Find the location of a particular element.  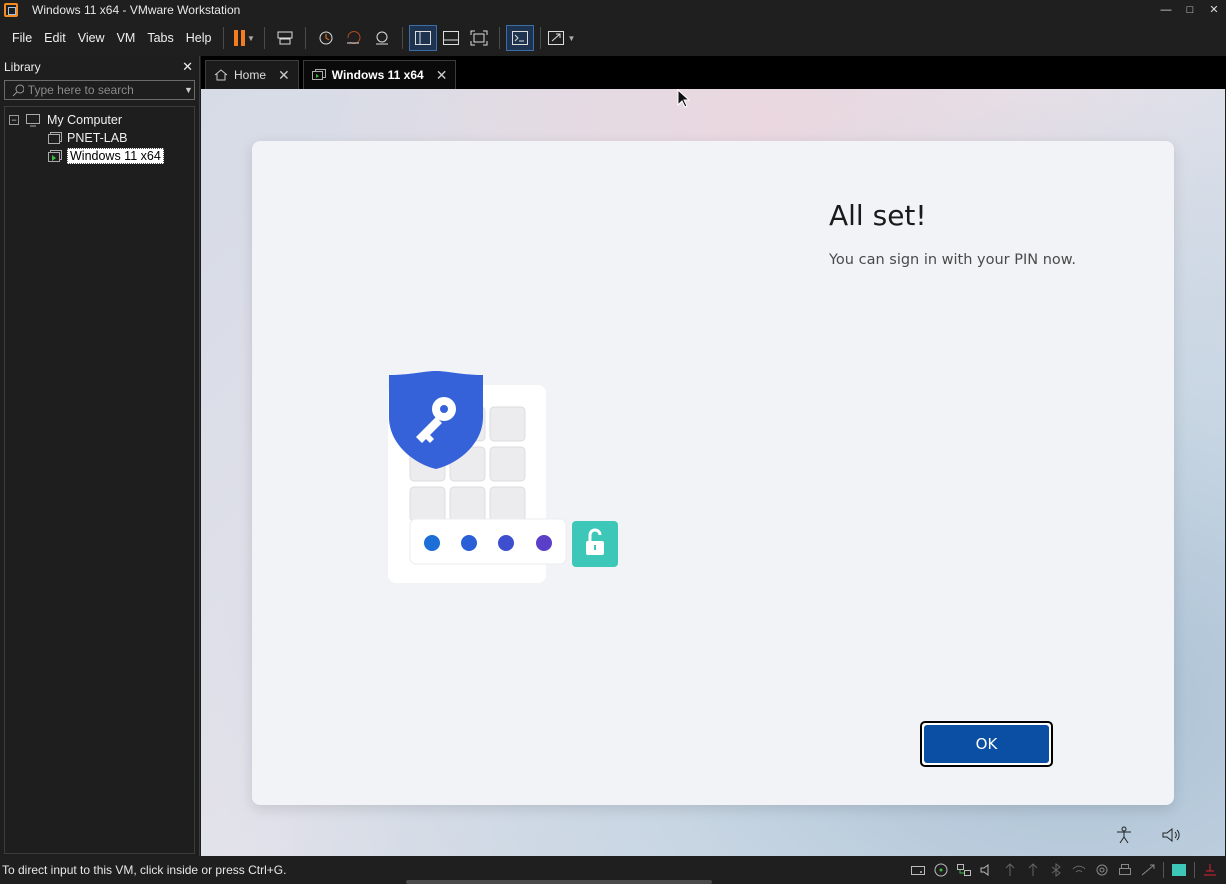

oobe-corner-controls is located at coordinates (1148, 835).